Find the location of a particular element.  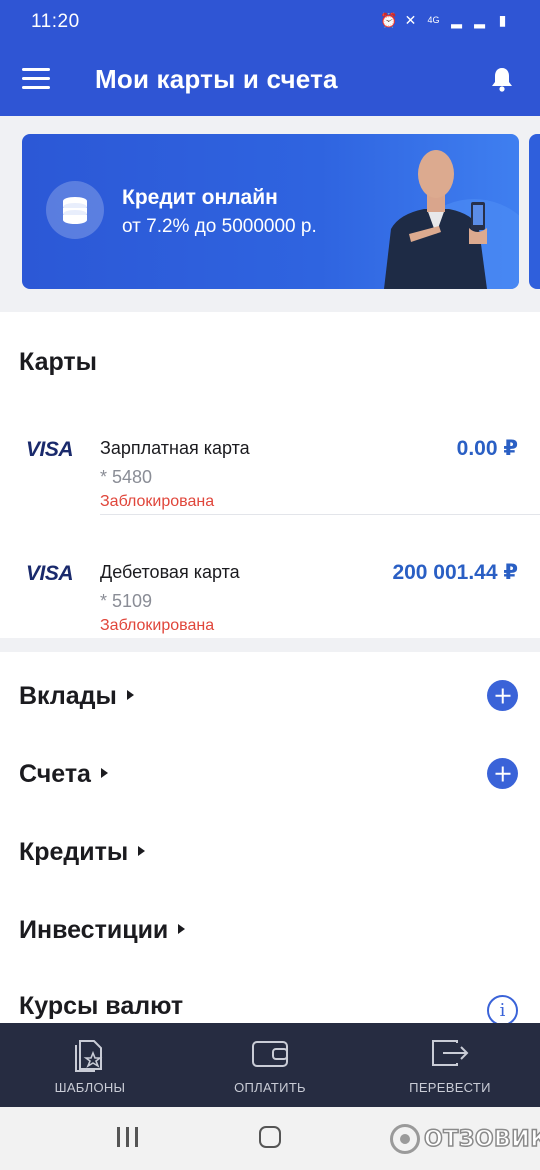

card-name: Зарплатная карта is located at coordinates (175, 448).